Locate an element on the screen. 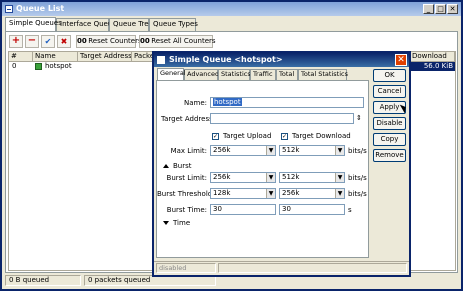 Image resolution: width=463 pixels, height=291 pixels. target-address-label: Target Address: is located at coordinates (188, 119).